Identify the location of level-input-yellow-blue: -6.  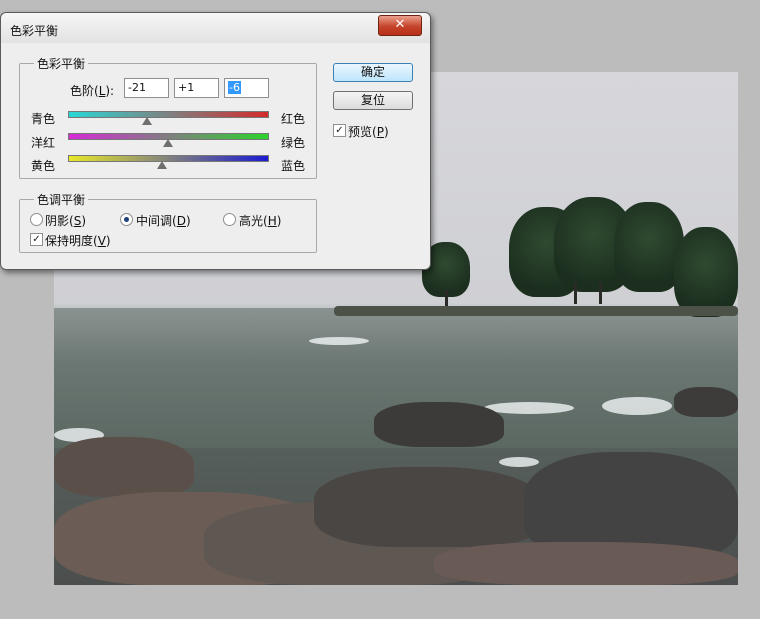
(246, 88).